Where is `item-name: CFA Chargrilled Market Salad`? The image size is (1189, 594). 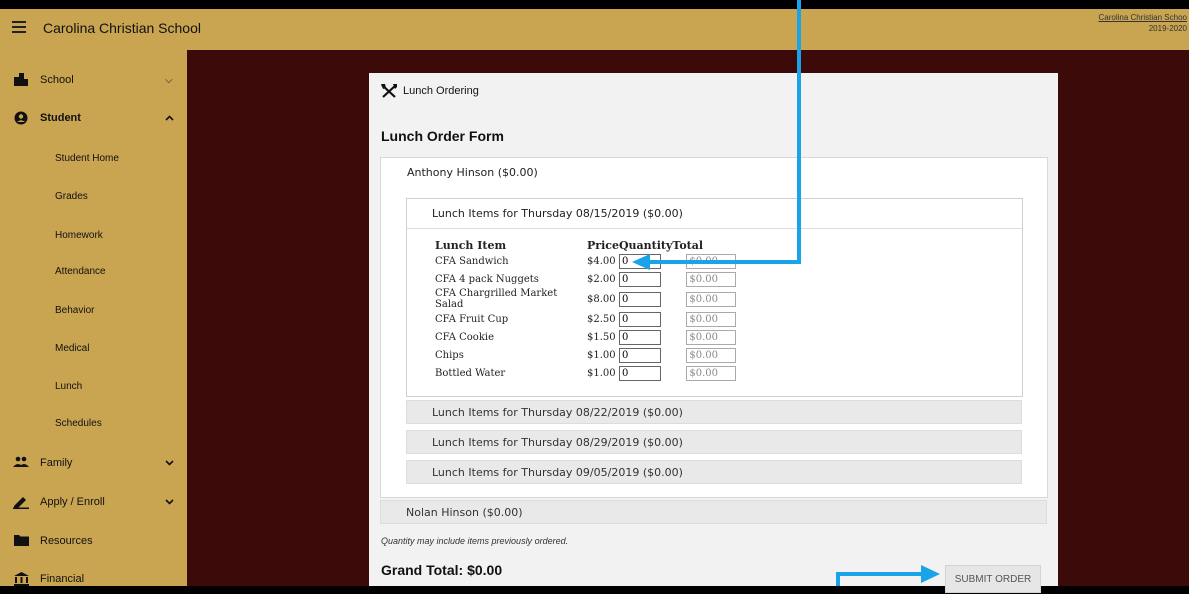 item-name: CFA Chargrilled Market Salad is located at coordinates (496, 299).